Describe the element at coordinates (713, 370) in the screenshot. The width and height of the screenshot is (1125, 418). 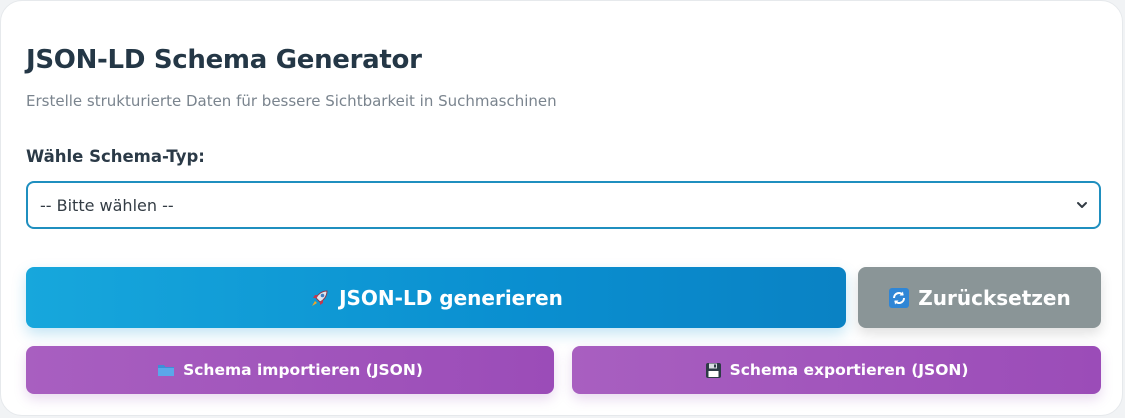
I see `floppy-disk-icon` at that location.